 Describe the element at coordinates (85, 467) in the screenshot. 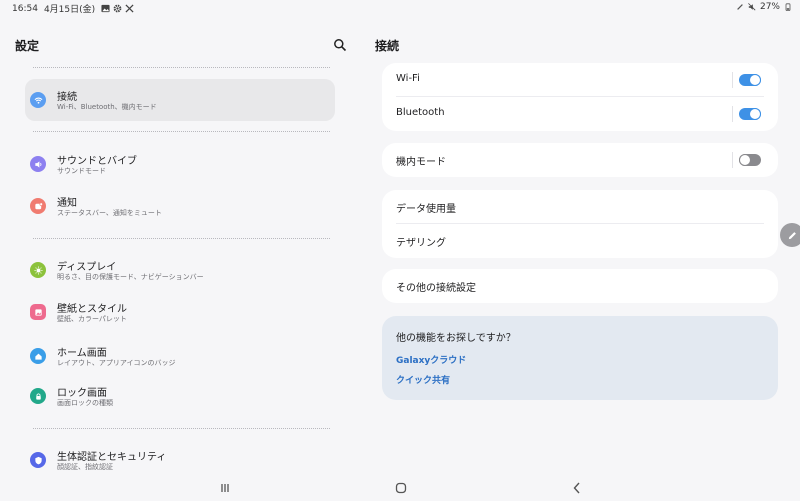

I see `item-sublabel: 顔認証、指紋認証` at that location.